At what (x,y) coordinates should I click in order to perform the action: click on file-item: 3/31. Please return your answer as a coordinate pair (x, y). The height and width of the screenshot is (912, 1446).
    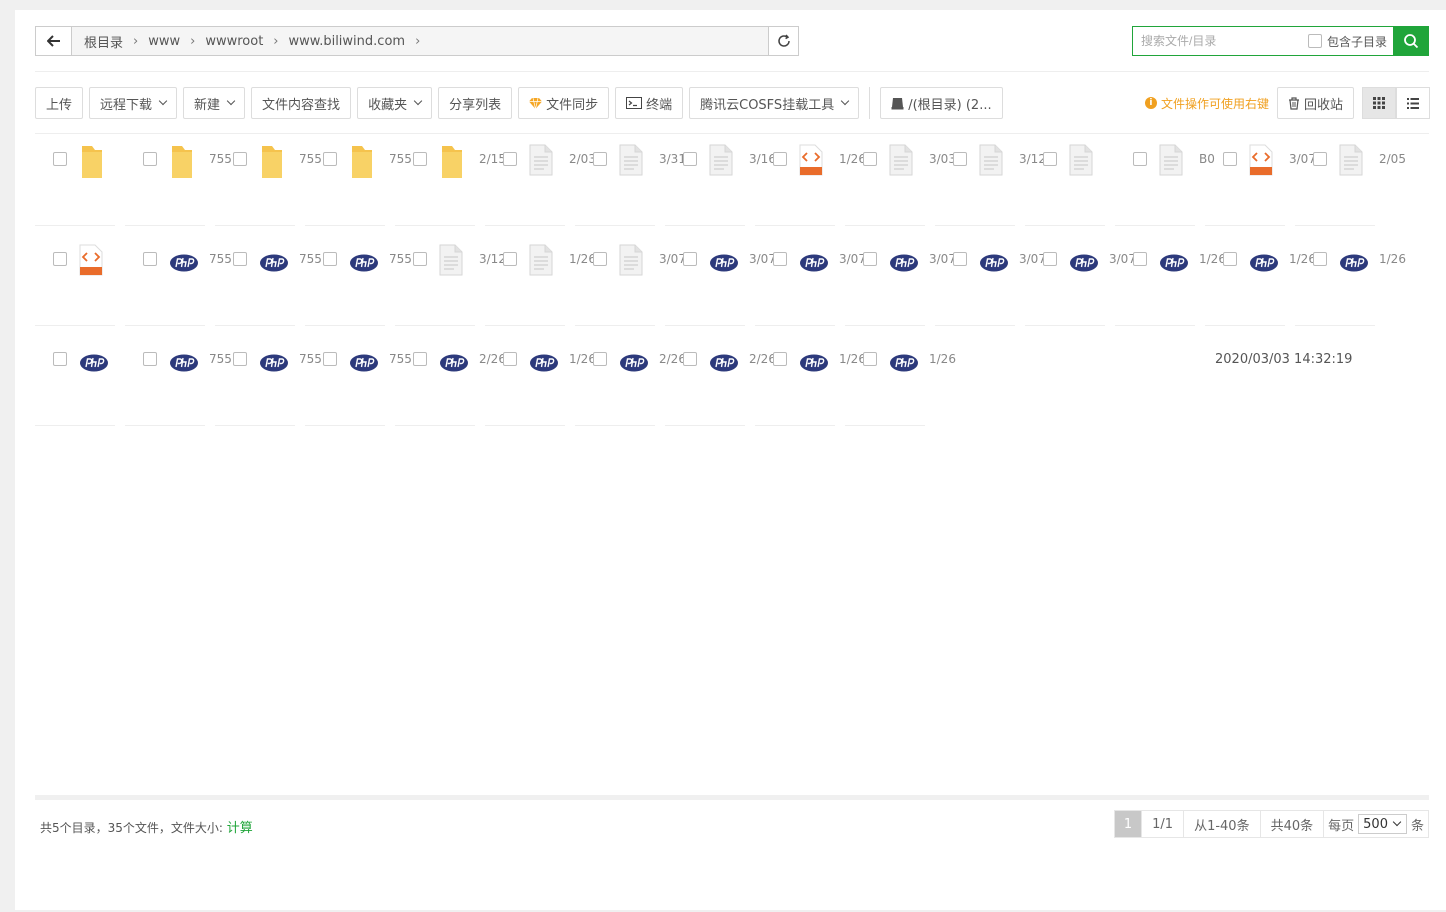
    Looking at the image, I should click on (630, 180).